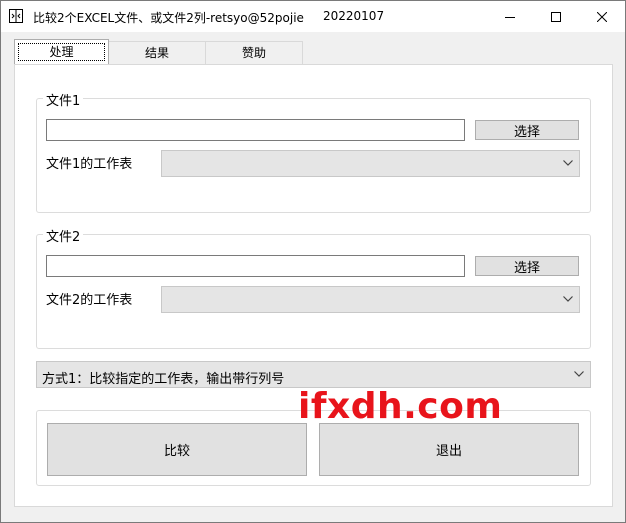 This screenshot has width=626, height=523. I want to click on file2-path-input, so click(255, 266).